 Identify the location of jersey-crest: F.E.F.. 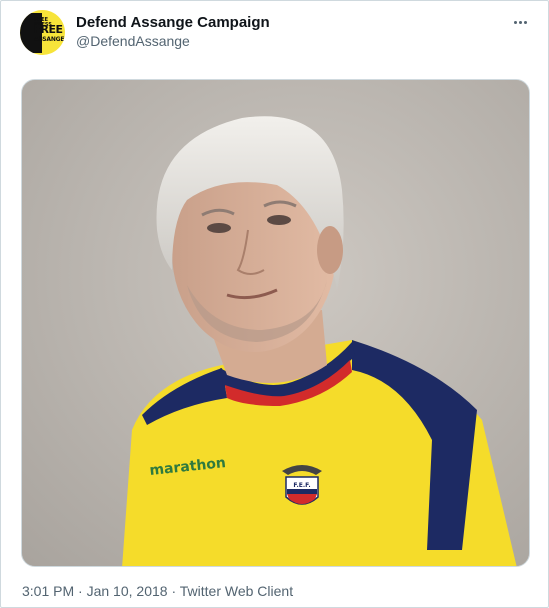
(302, 485).